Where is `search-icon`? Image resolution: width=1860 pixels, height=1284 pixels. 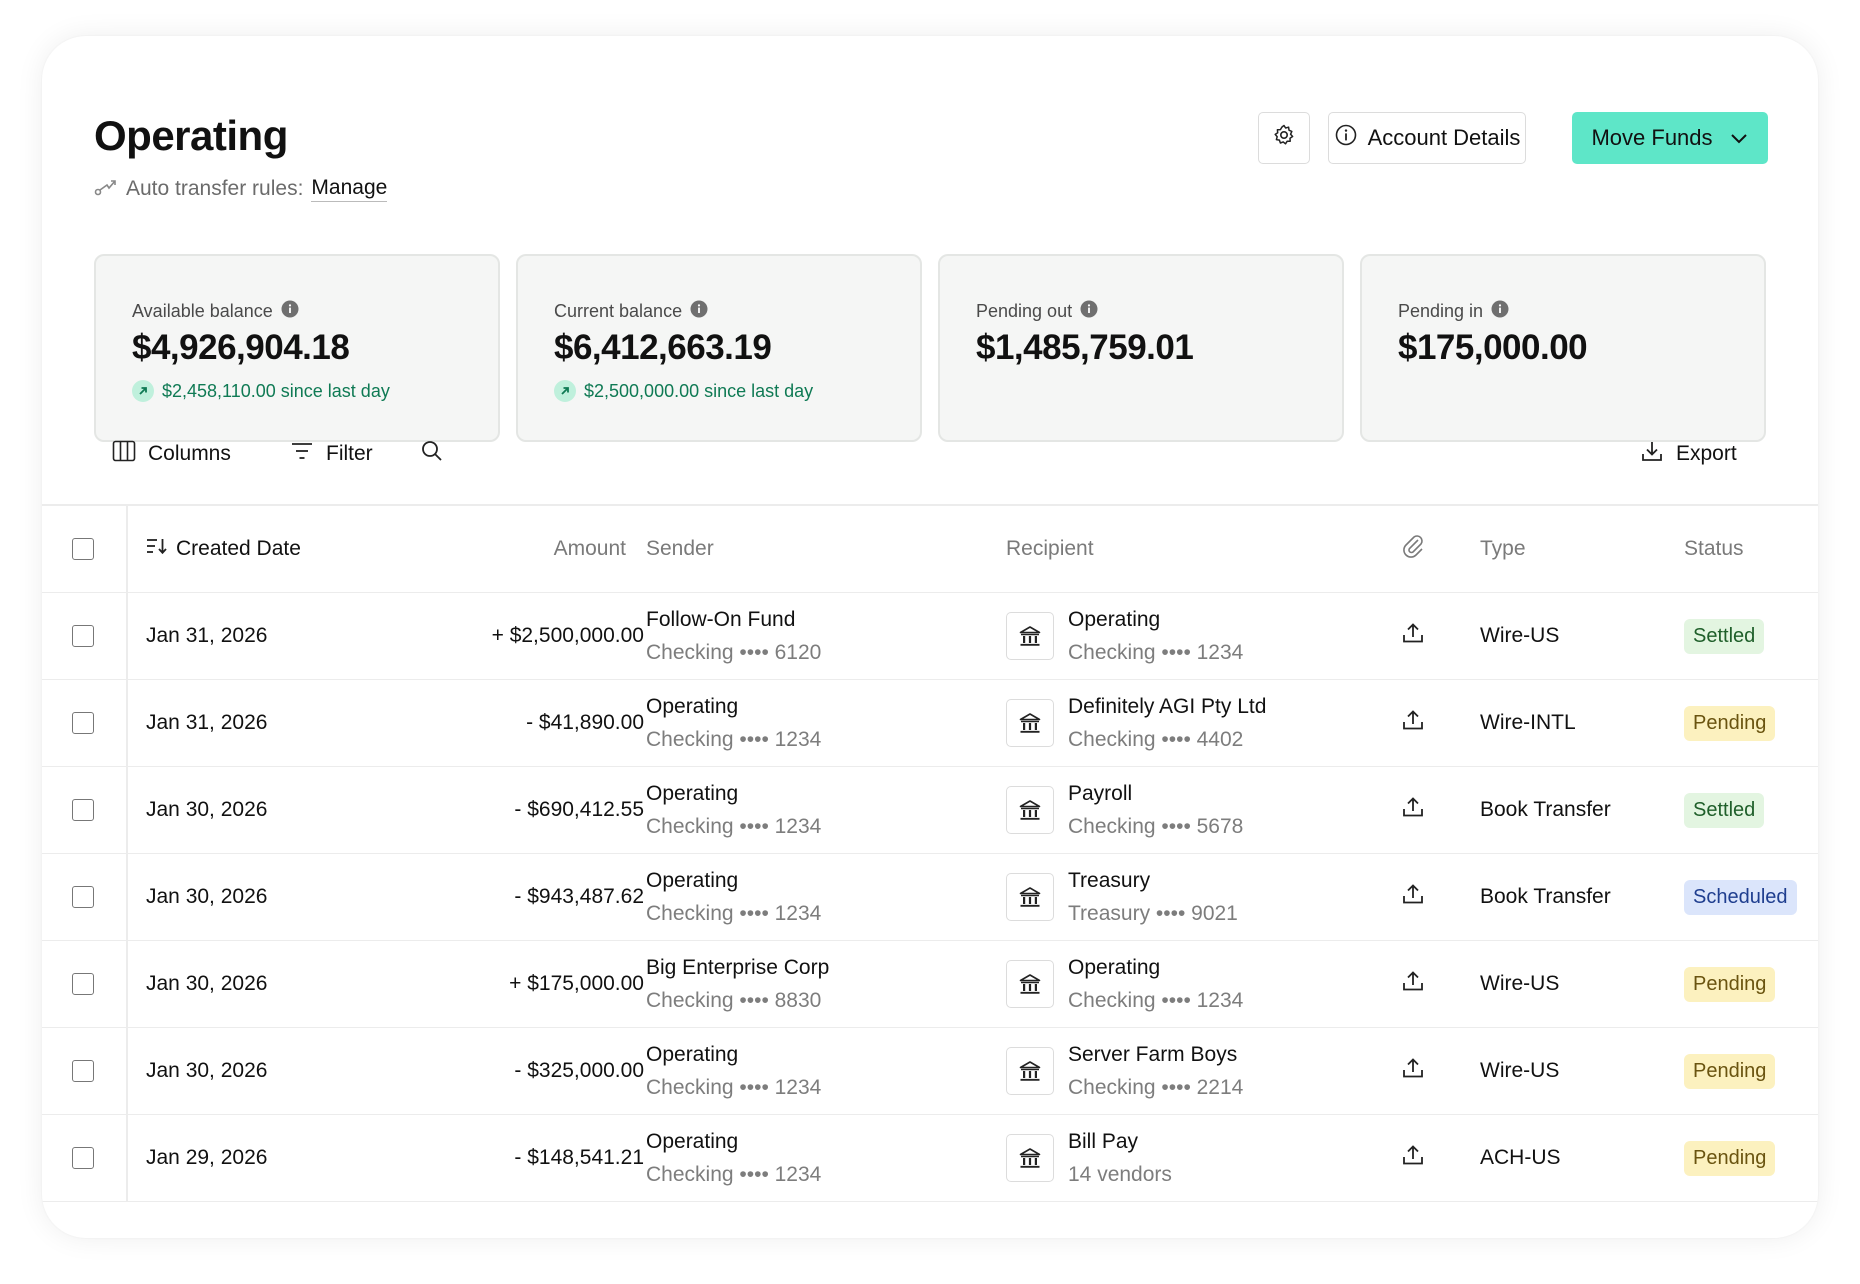
search-icon is located at coordinates (432, 454).